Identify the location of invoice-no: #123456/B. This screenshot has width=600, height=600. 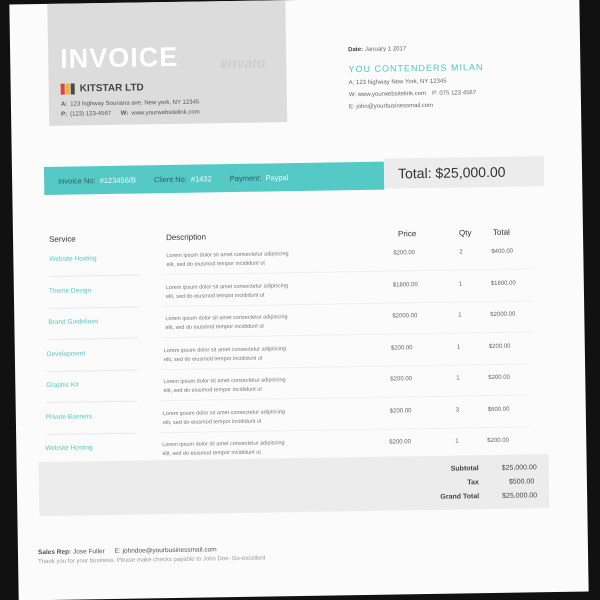
(118, 180).